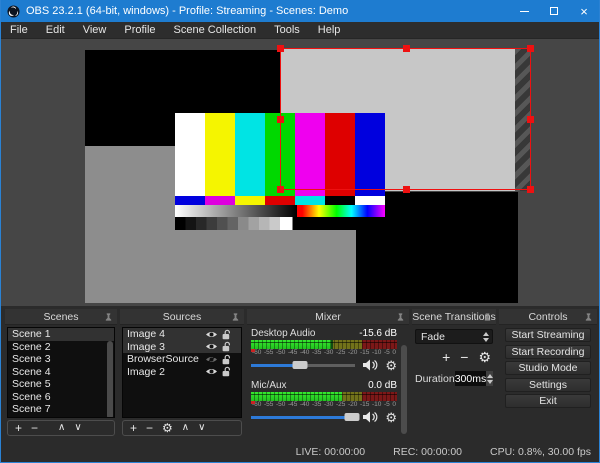 The width and height of the screenshot is (600, 463). I want to click on meter-tick-label: -5, so click(387, 404).